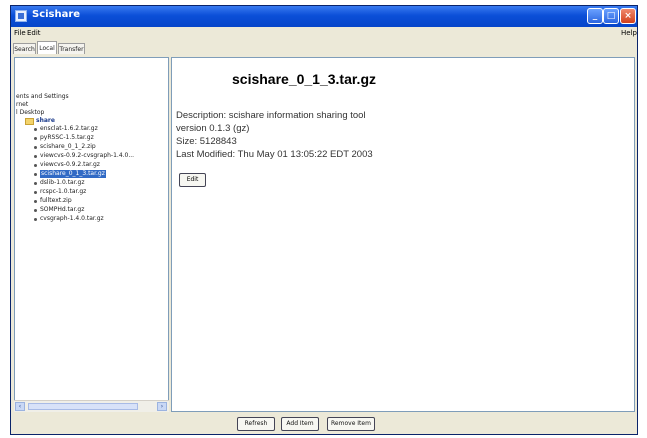 The image size is (647, 438). Describe the element at coordinates (304, 79) in the screenshot. I see `file-title: scishare_0_1_3.tar.gz` at that location.